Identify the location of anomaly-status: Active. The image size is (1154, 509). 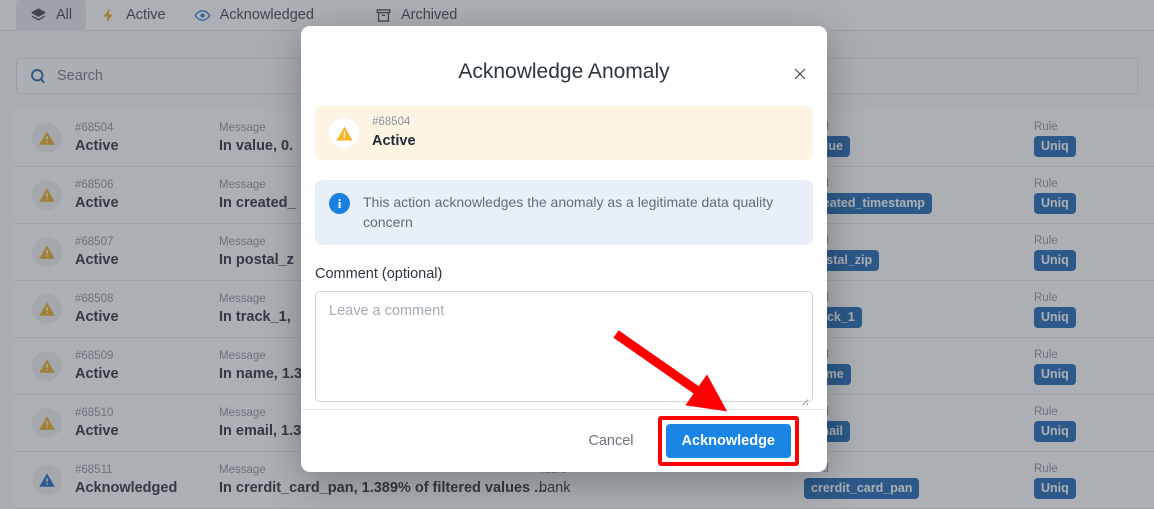
(394, 141).